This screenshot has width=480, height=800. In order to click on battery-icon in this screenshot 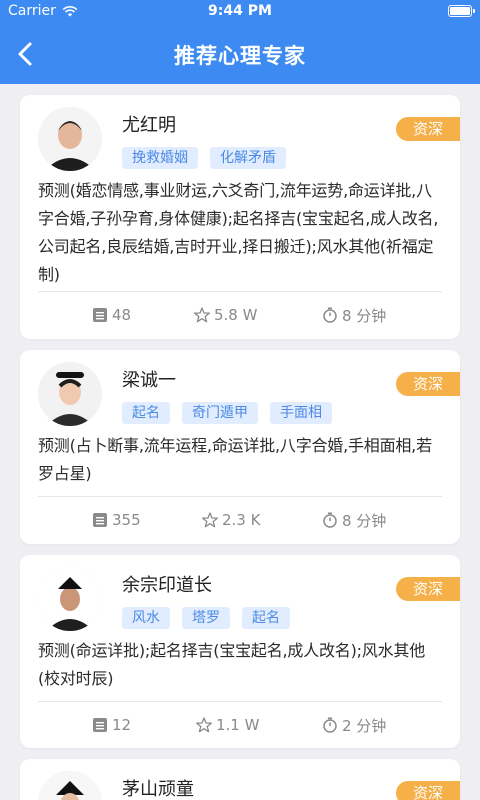, I will do `click(461, 11)`.